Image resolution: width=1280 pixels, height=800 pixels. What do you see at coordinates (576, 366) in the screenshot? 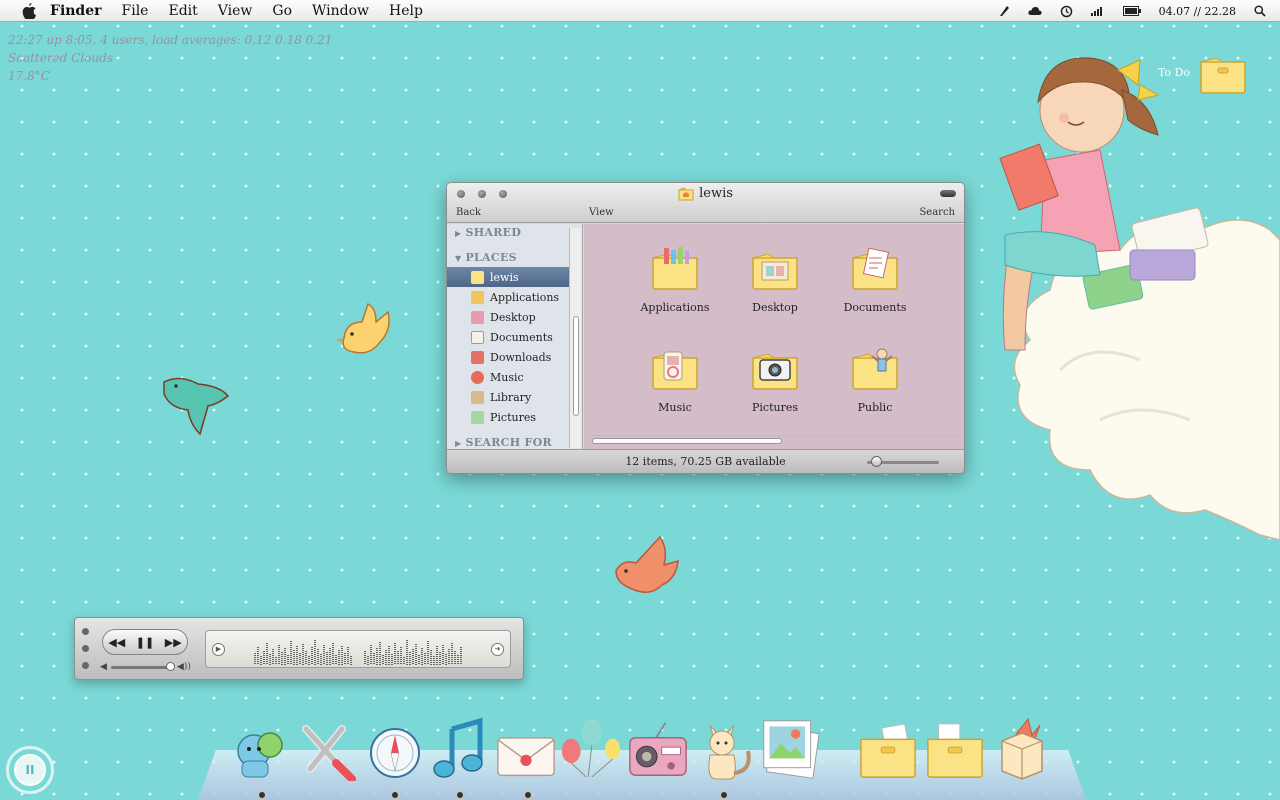
I see `sidebar-scroll-thumb` at bounding box center [576, 366].